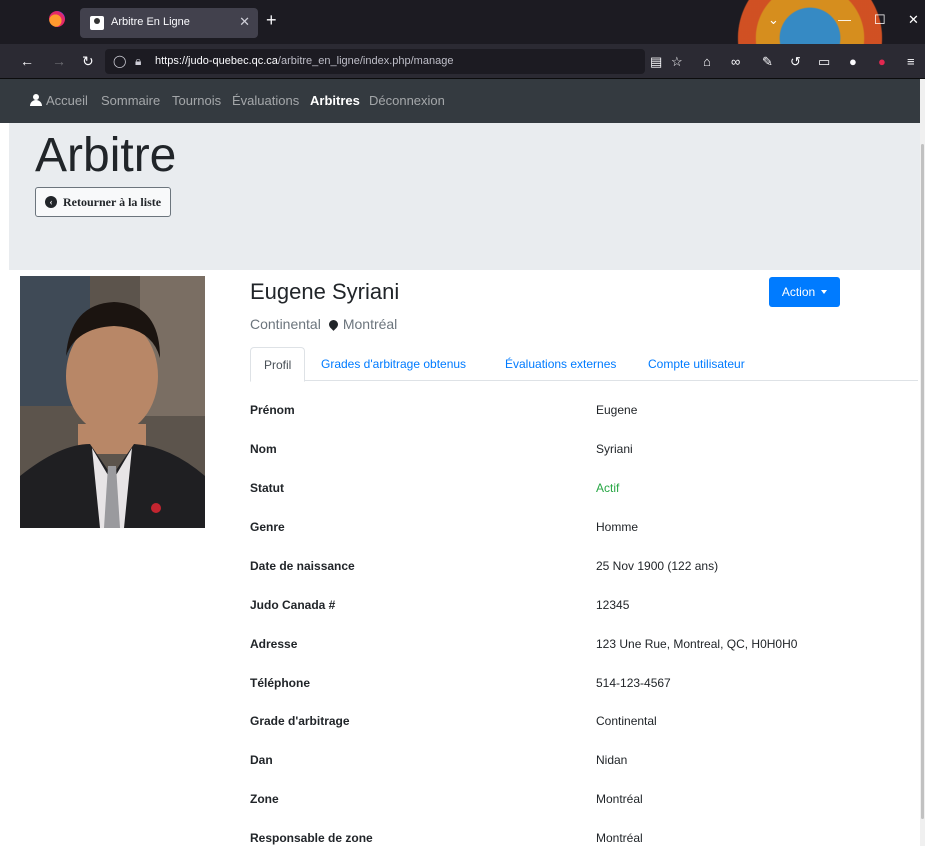 This screenshot has width=925, height=851. I want to click on minimize-window-icon: —, so click(844, 19).